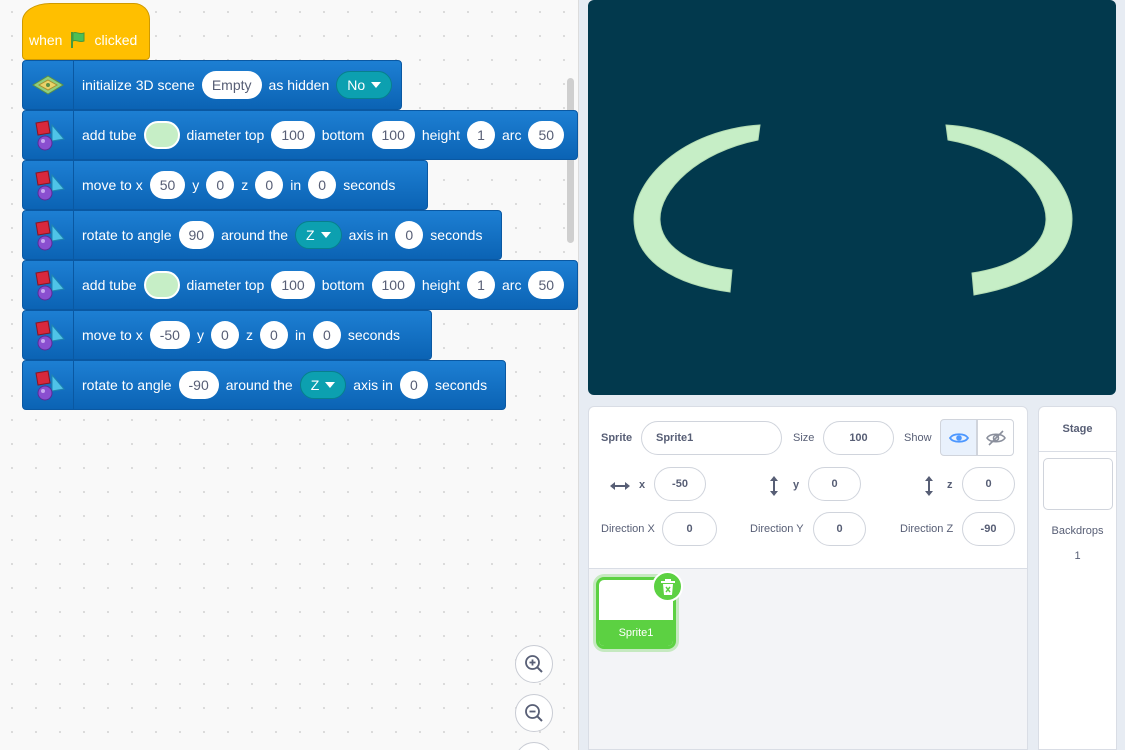  Describe the element at coordinates (1077, 578) in the screenshot. I see `stage-selector-panel: Stage Backdrops 1` at that location.